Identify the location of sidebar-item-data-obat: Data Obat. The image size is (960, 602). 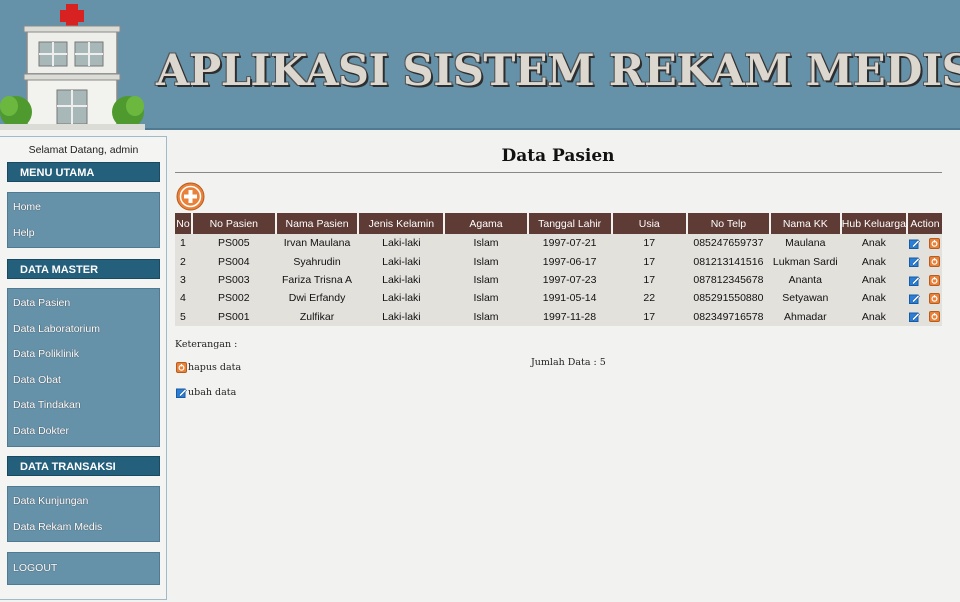
(83, 381).